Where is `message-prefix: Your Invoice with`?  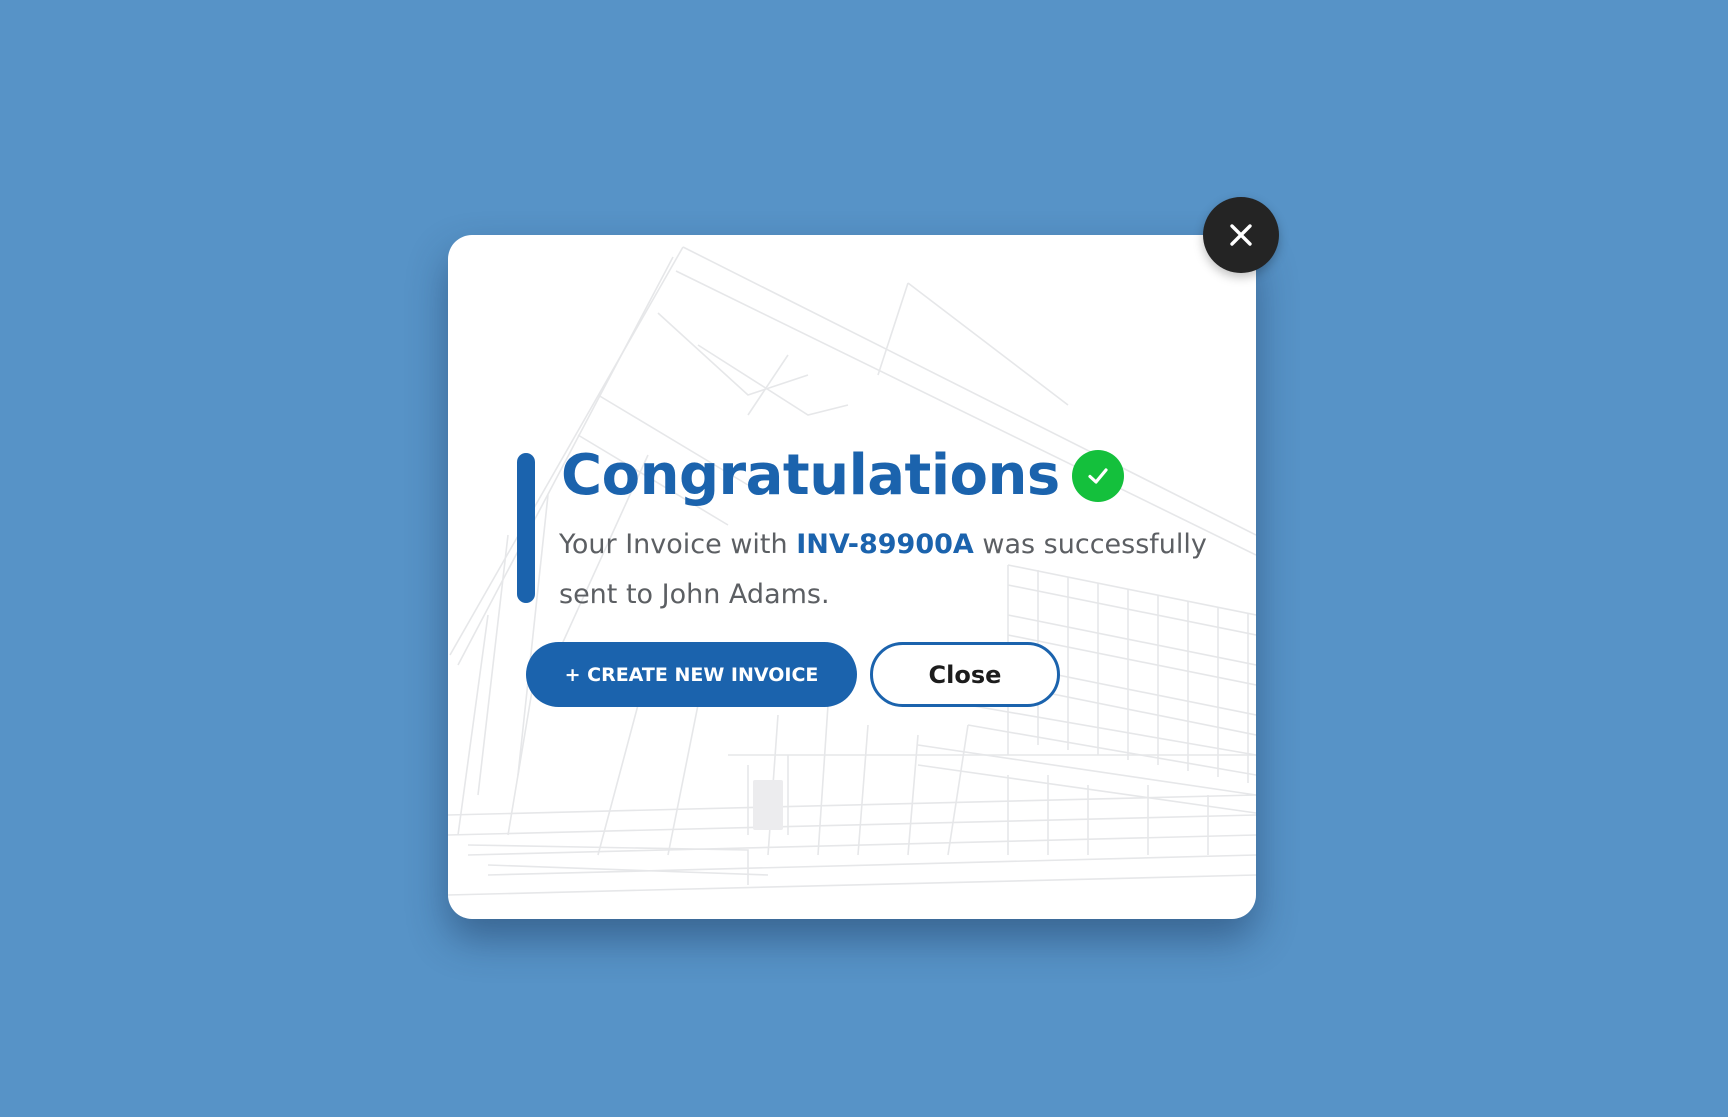 message-prefix: Your Invoice with is located at coordinates (678, 544).